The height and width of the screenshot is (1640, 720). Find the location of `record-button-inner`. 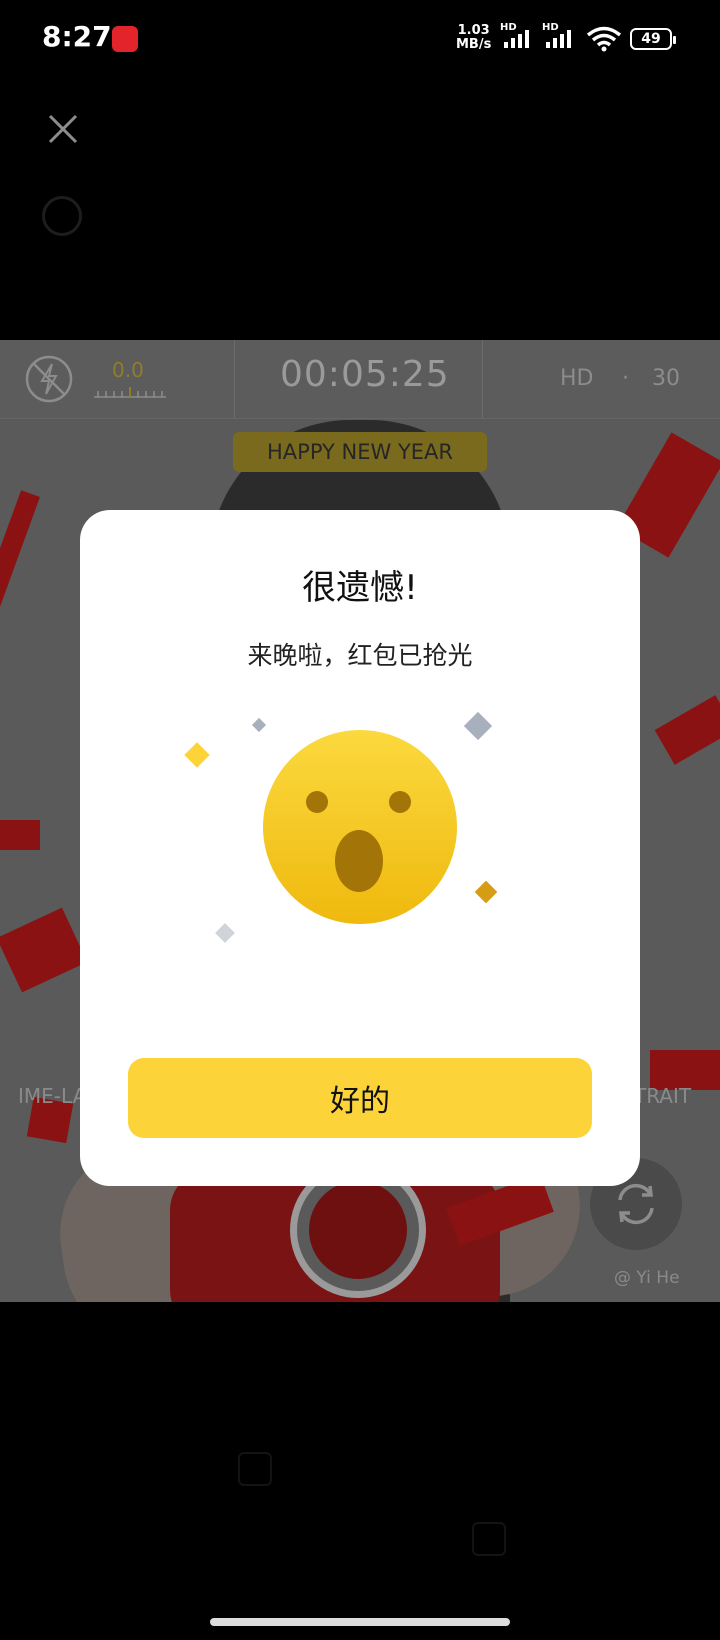

record-button-inner is located at coordinates (358, 1230).